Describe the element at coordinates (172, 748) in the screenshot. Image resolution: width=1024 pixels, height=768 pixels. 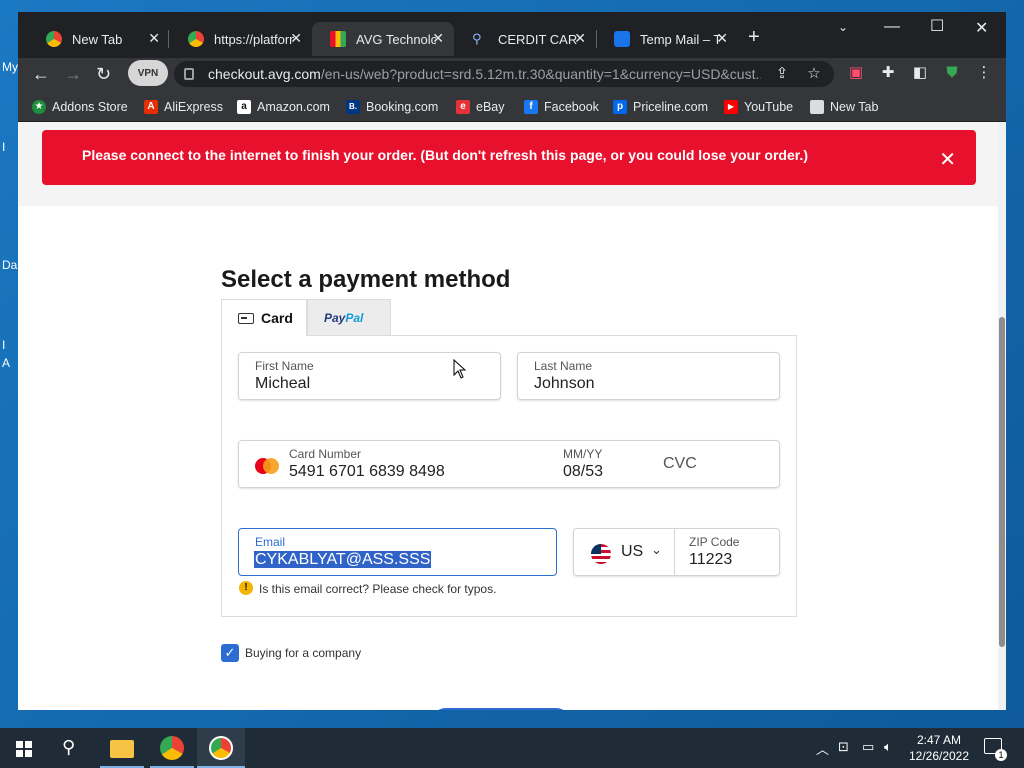
I see `chrome-taskbar-icon` at that location.